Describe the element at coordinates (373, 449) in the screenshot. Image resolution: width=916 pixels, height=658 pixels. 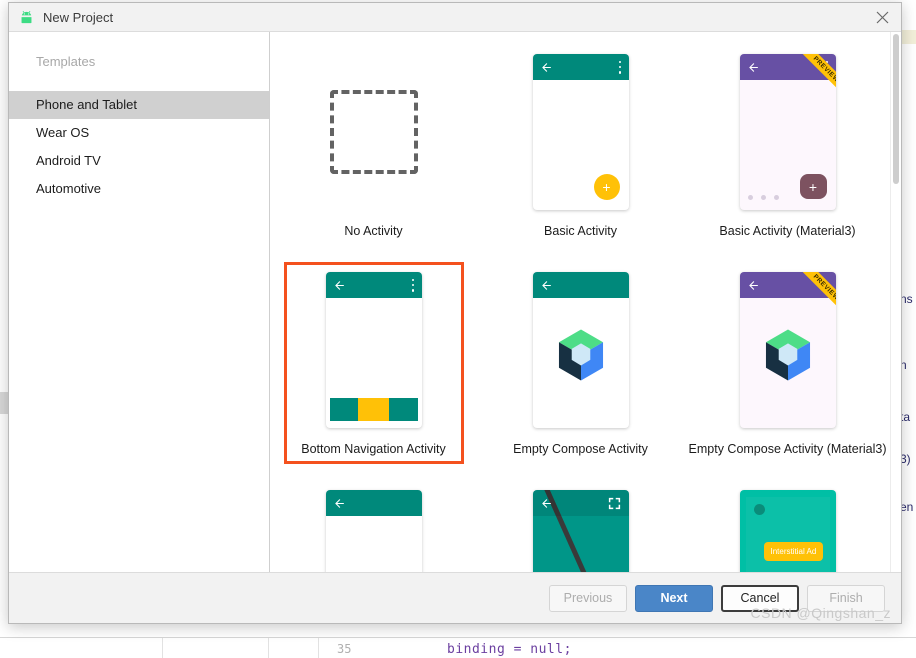
I see `template-label: Bottom Navigation Activity` at that location.